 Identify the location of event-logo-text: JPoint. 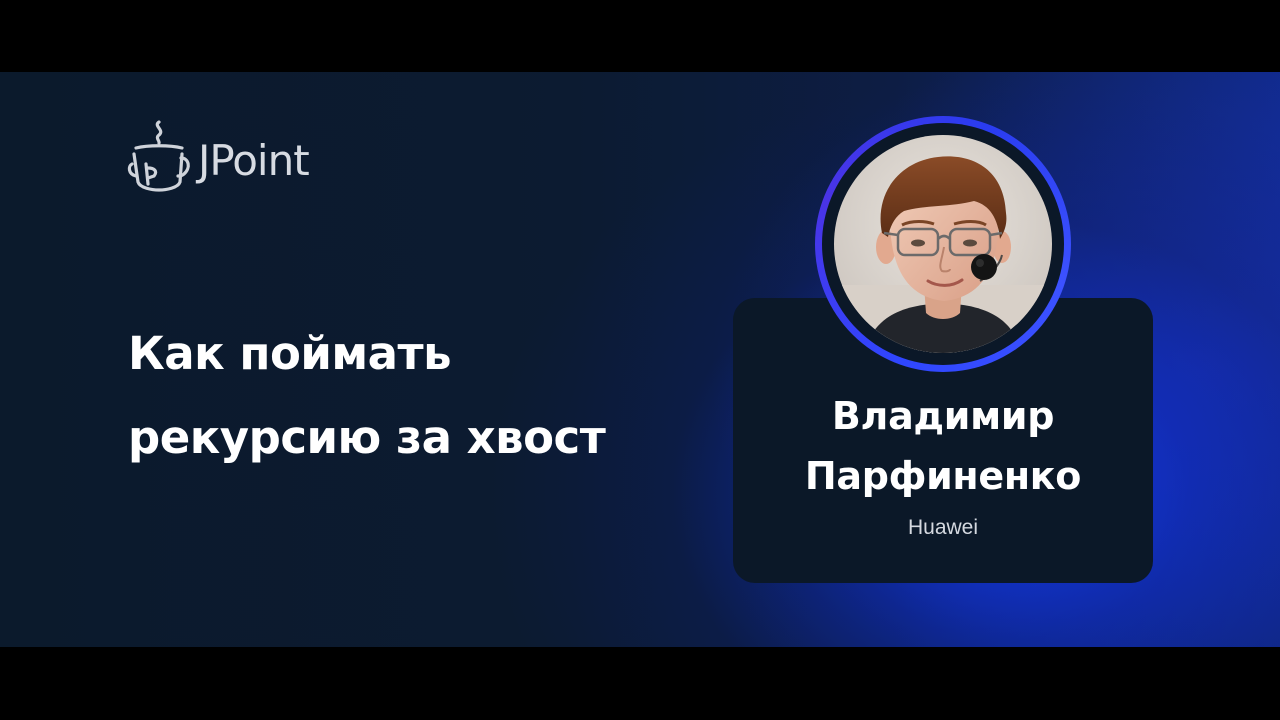
(254, 160).